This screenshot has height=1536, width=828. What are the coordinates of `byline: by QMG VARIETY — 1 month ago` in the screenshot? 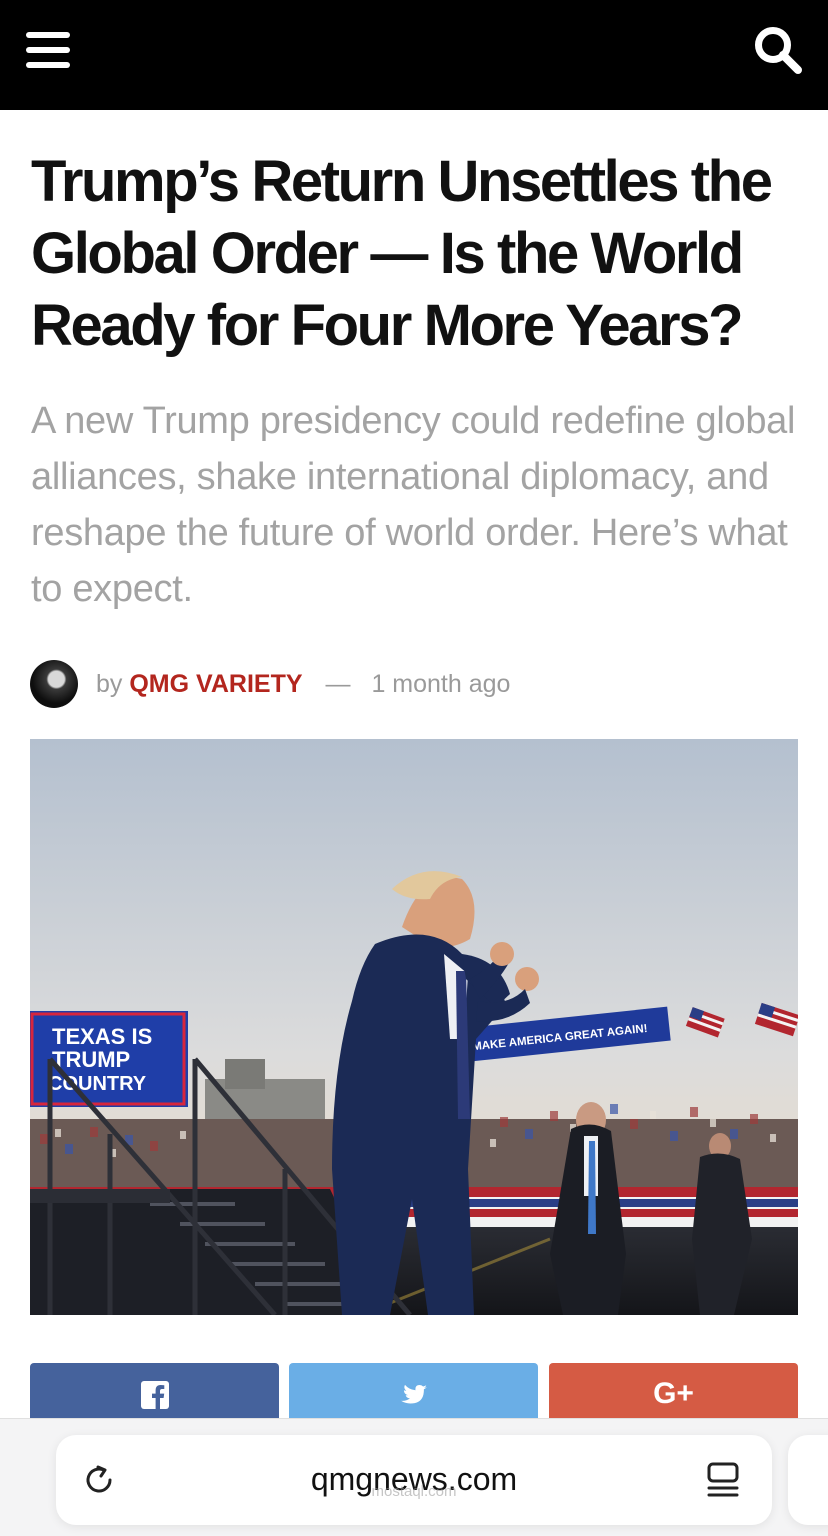 It's located at (303, 684).